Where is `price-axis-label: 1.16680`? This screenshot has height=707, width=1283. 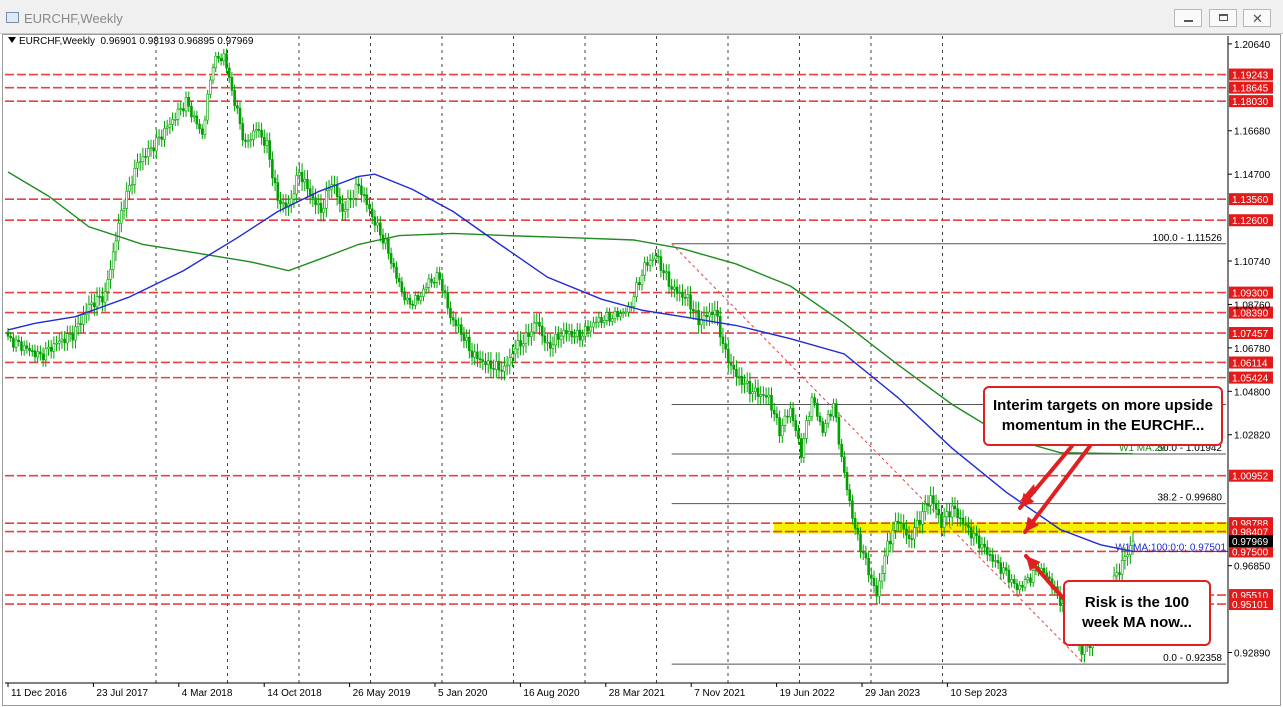 price-axis-label: 1.16680 is located at coordinates (1252, 132).